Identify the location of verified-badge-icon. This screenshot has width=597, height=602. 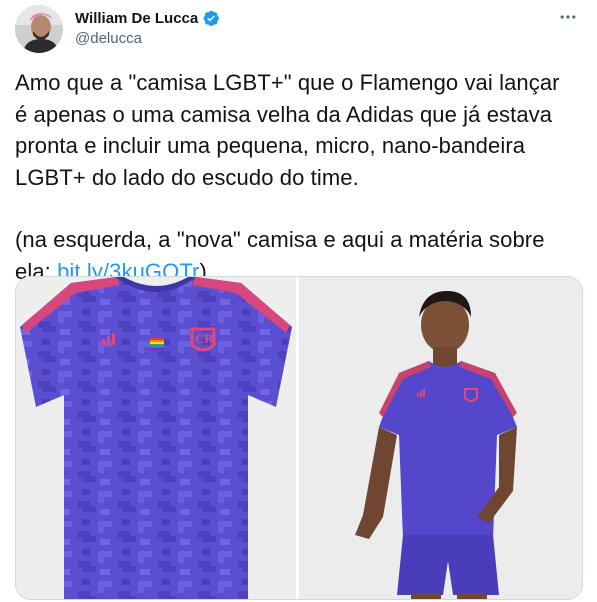
(211, 18).